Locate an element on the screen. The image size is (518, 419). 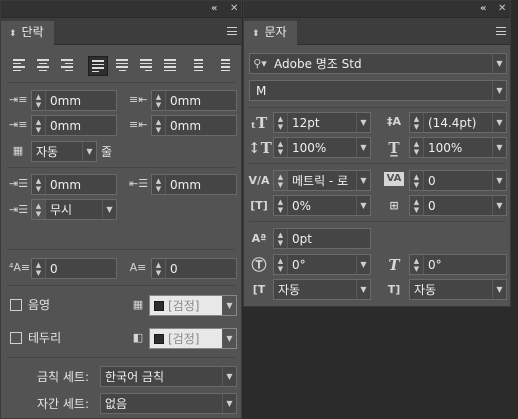
kerning-icon: V/A is located at coordinates (259, 180).